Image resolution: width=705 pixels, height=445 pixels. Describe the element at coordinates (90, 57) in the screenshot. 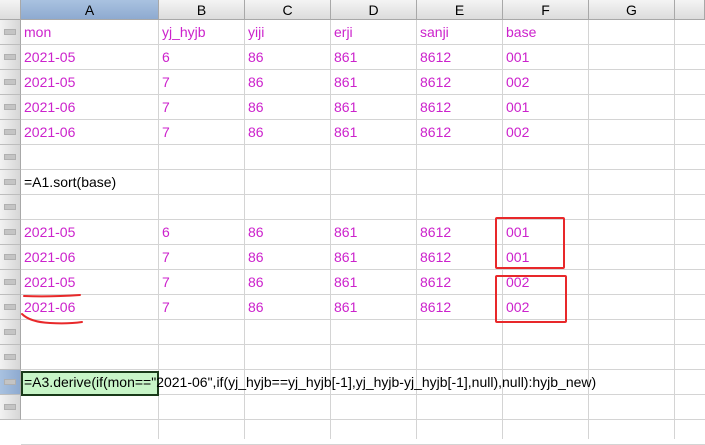

I see `cell-a2: 2021-05` at that location.